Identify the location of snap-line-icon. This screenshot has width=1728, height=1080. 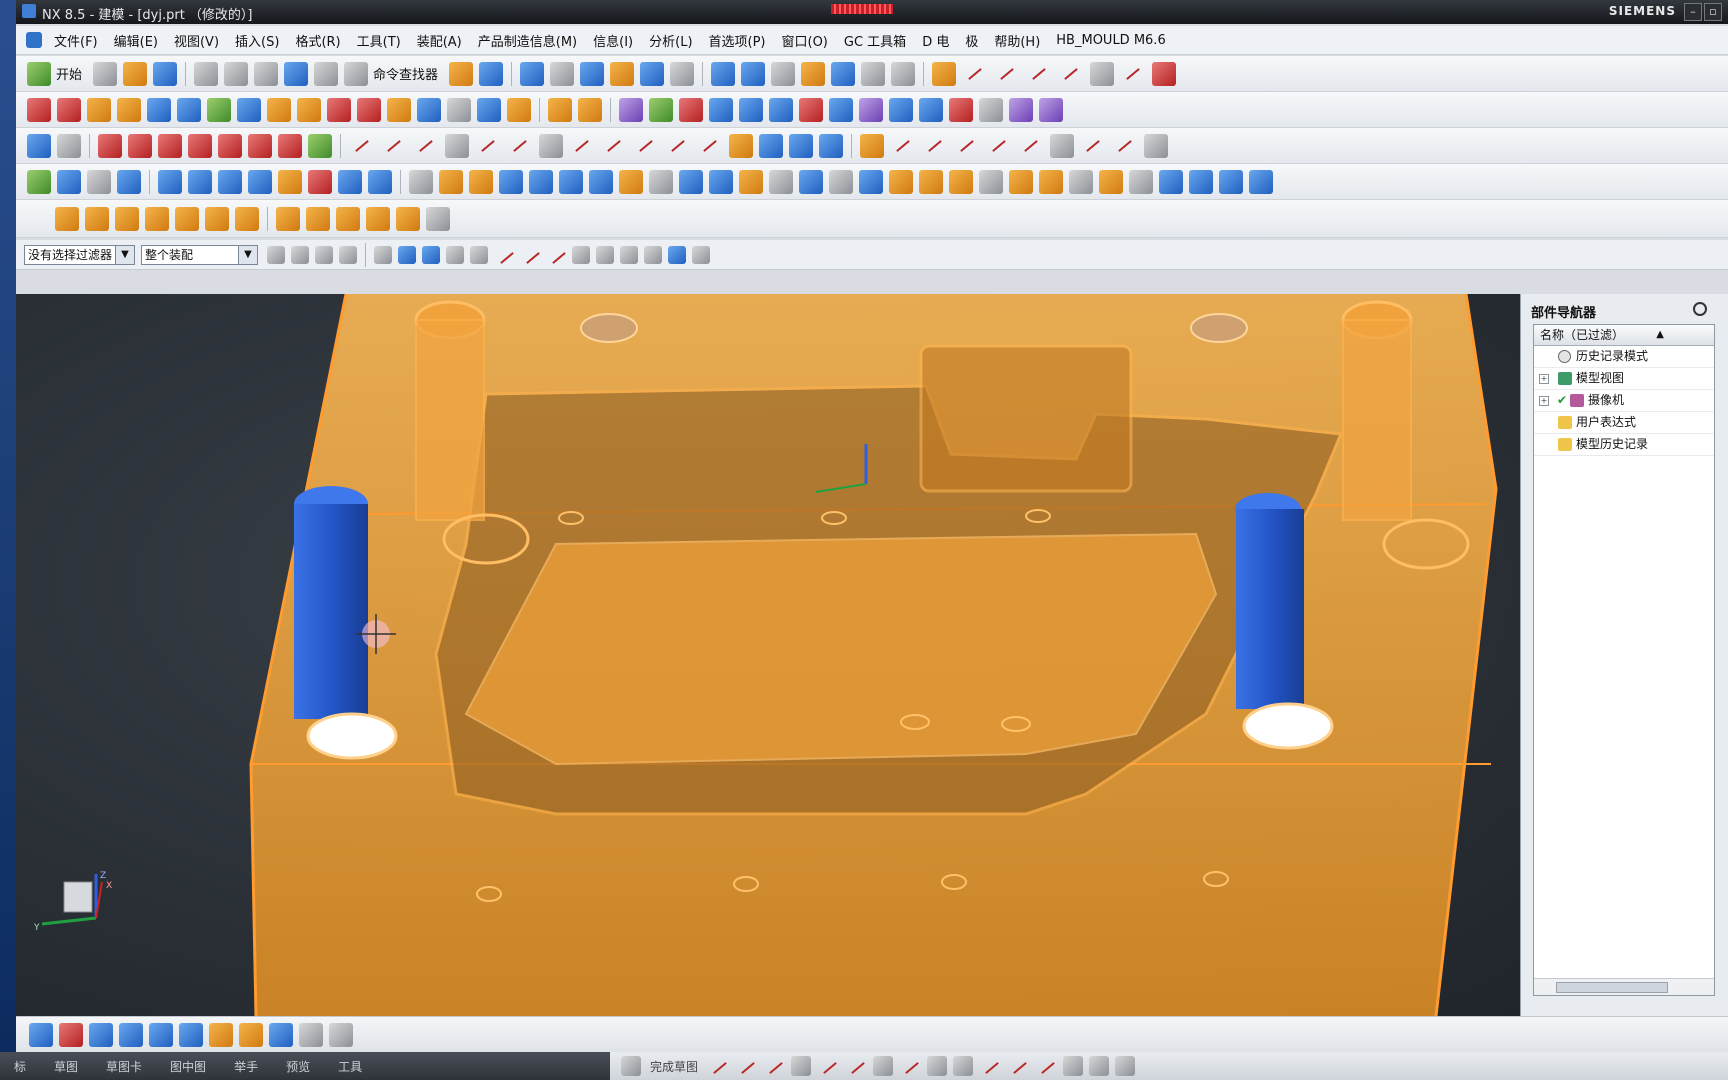
(504, 255).